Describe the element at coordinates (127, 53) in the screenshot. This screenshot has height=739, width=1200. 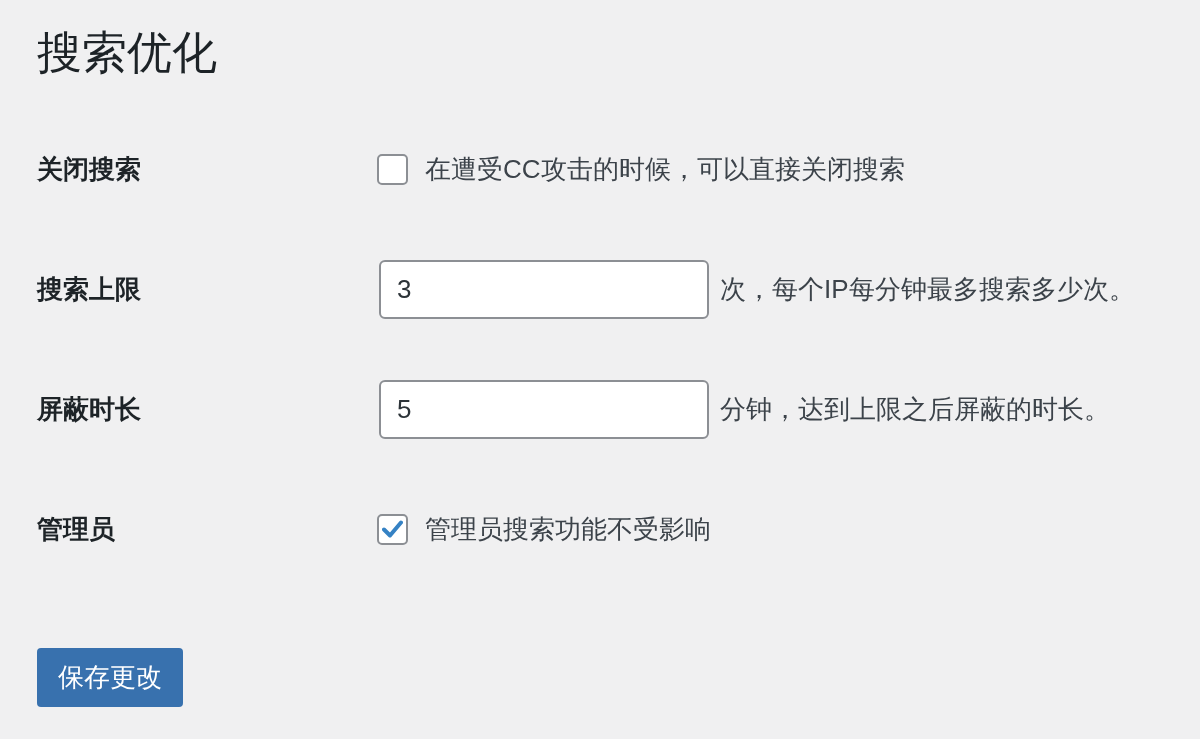
I see `page-title: 搜索优化` at that location.